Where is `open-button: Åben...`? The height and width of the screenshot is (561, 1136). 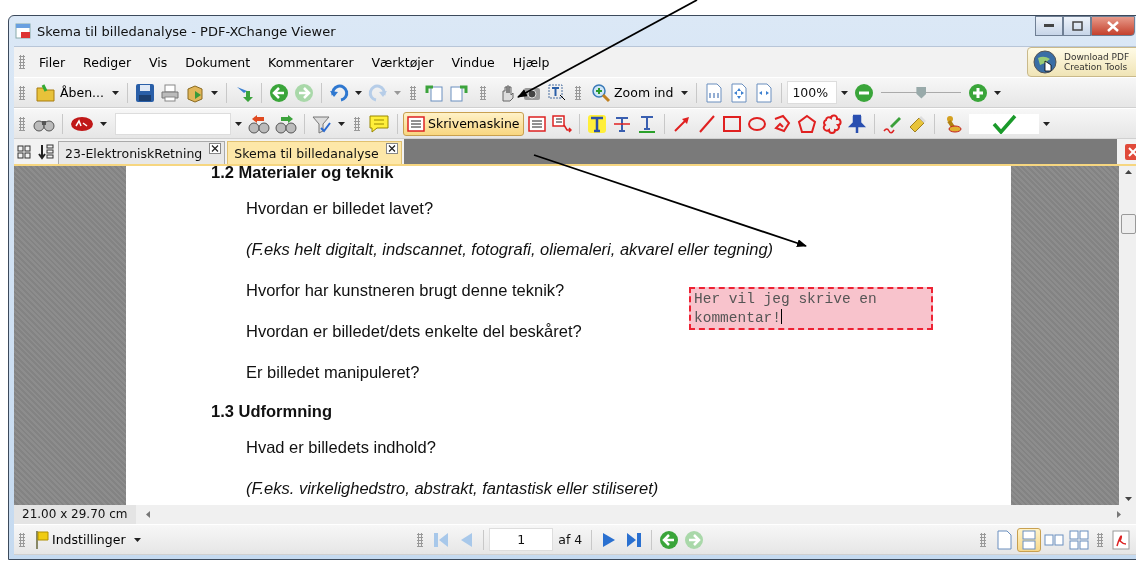 open-button: Åben... is located at coordinates (70, 92).